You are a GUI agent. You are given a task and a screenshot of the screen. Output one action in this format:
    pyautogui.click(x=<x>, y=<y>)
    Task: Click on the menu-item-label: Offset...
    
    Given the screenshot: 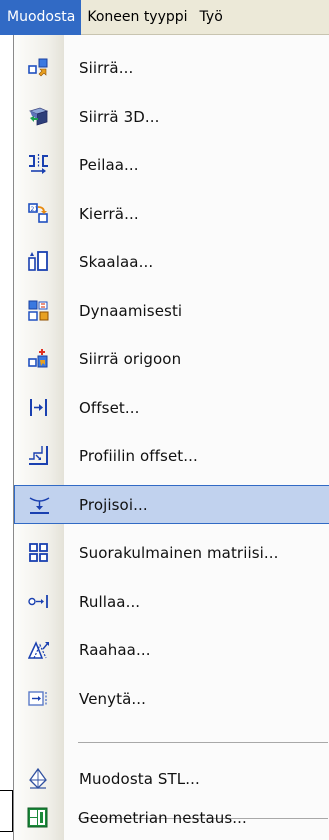 What is the action you would take?
    pyautogui.click(x=109, y=407)
    